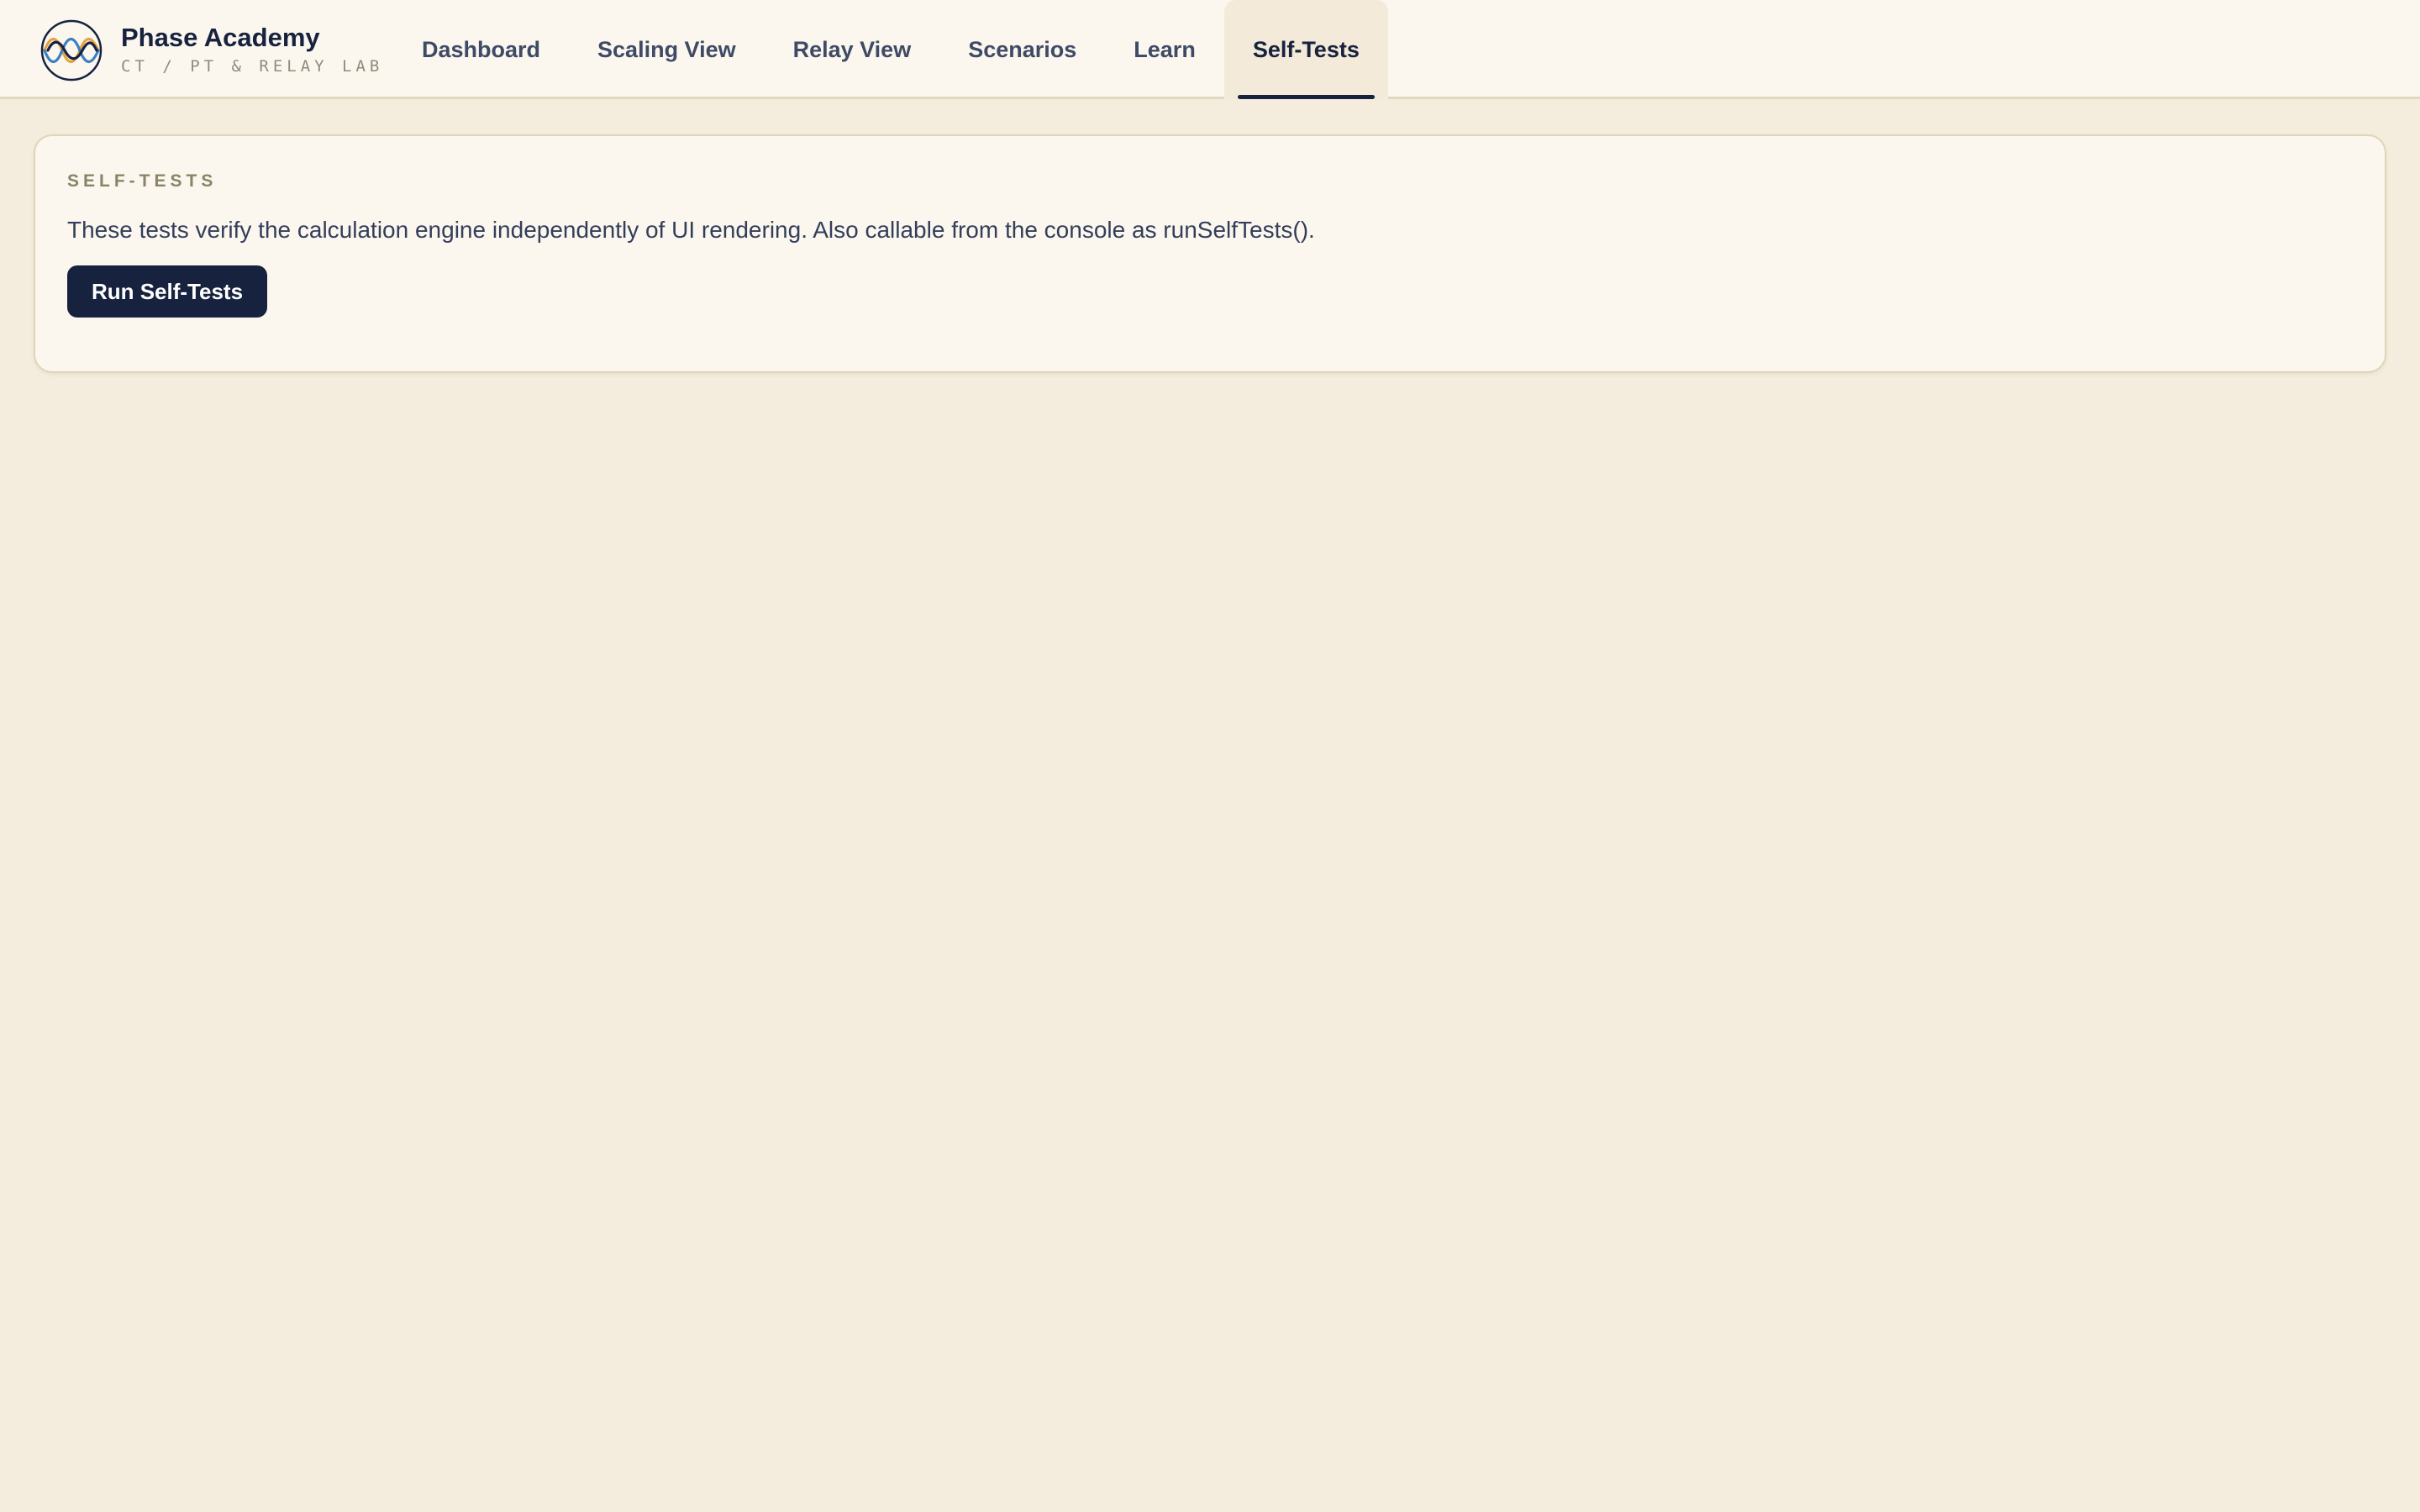  What do you see at coordinates (167, 291) in the screenshot?
I see `run-self-tests-button: Run Self-Tests` at bounding box center [167, 291].